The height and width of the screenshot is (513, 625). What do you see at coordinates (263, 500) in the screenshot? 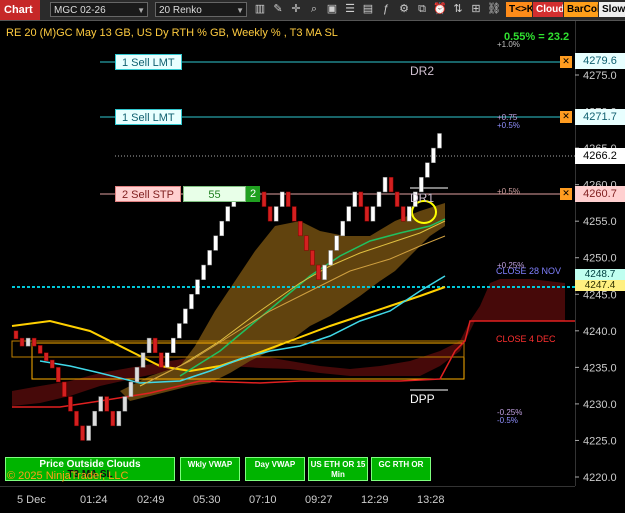
I see `time-label: 07:10` at bounding box center [263, 500].